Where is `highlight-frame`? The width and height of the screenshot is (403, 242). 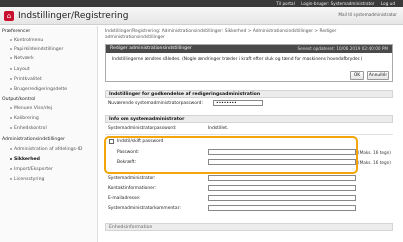 highlight-frame is located at coordinates (231, 155).